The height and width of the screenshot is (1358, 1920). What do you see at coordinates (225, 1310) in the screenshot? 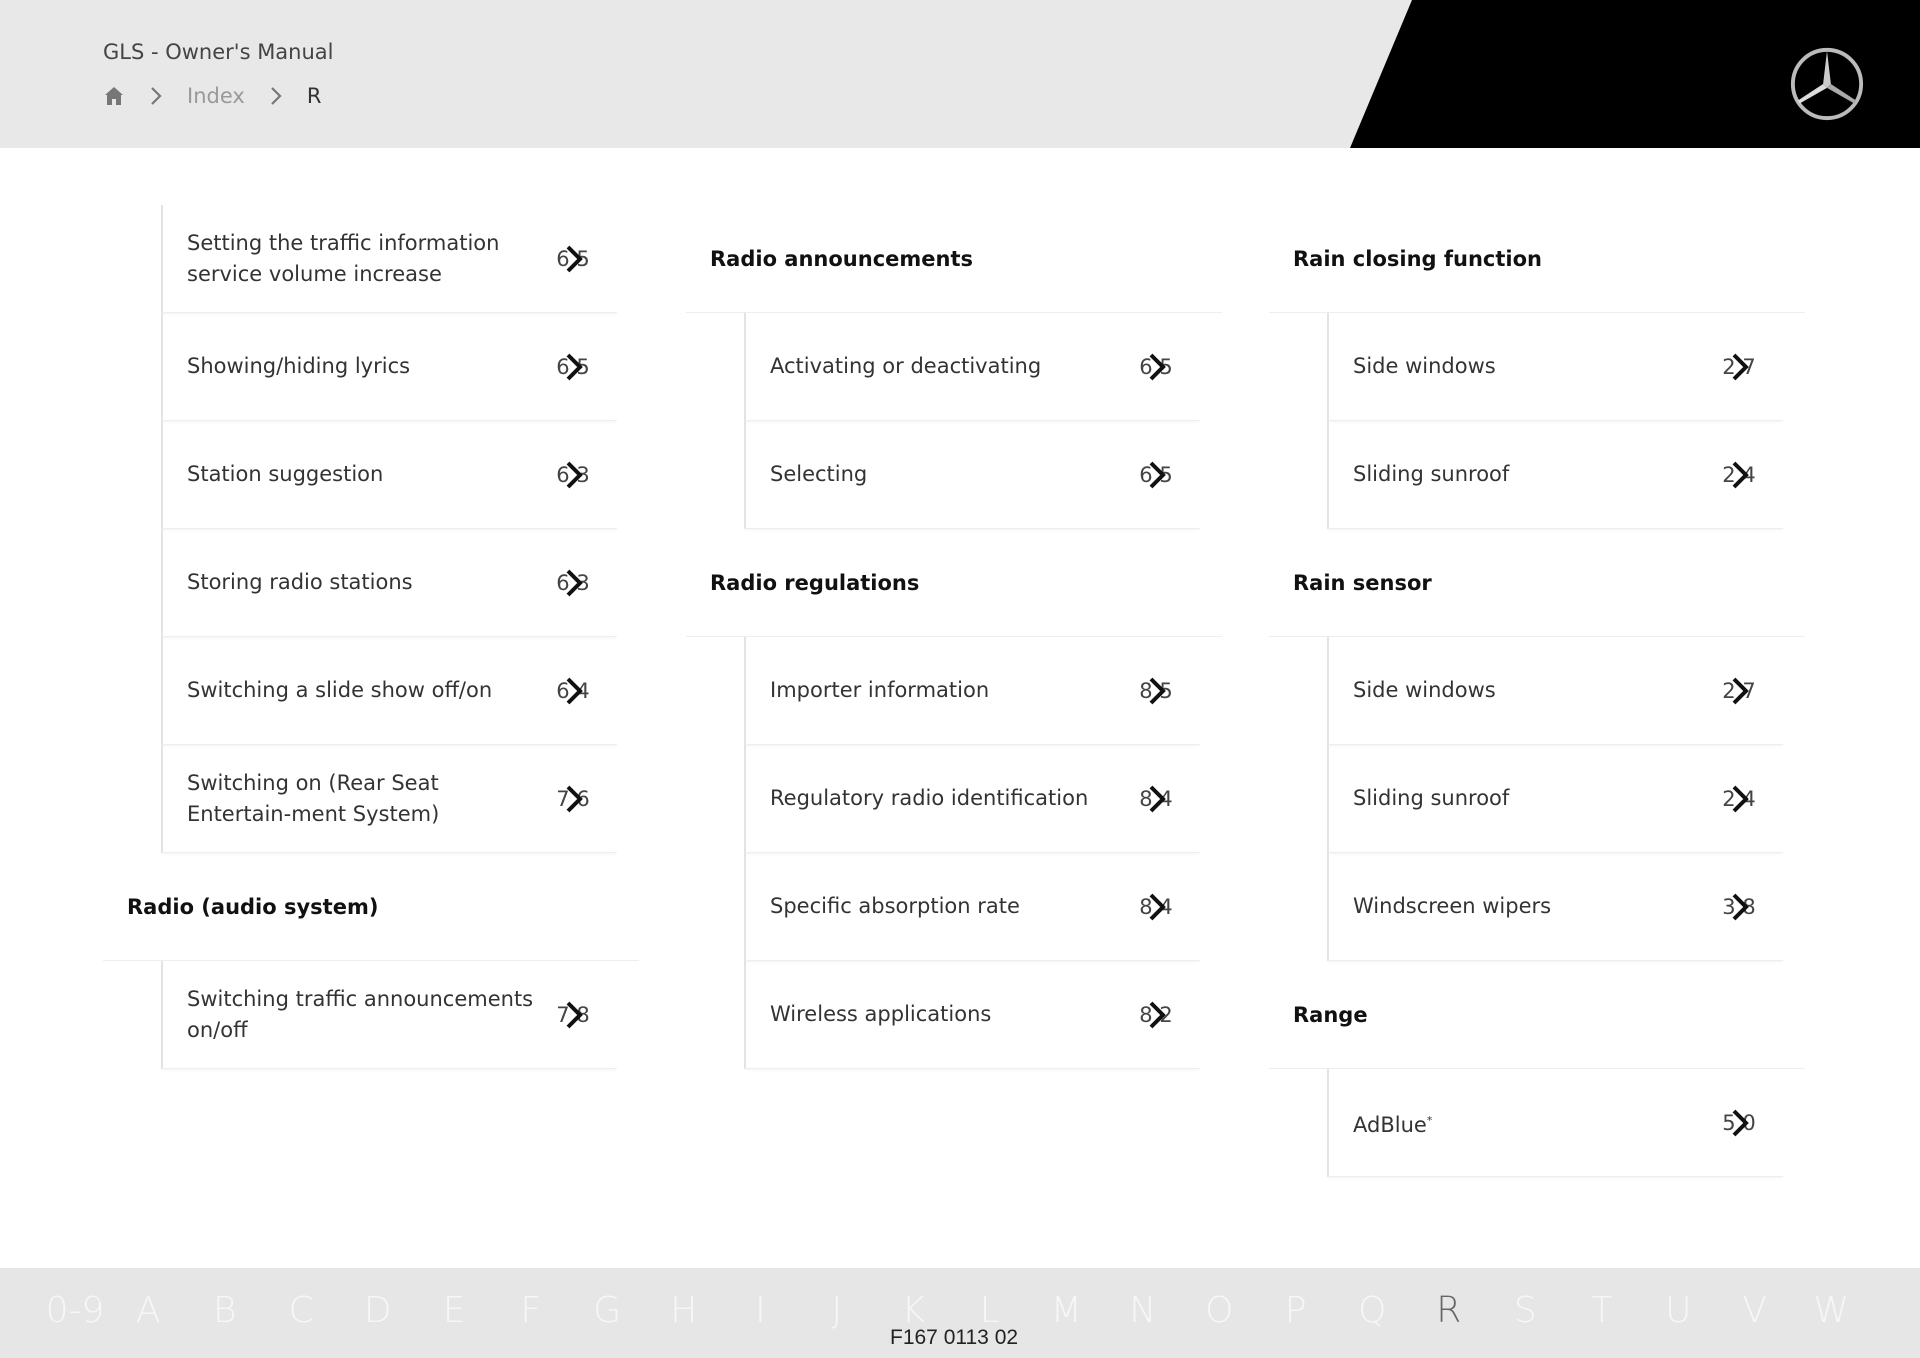
I see `alphabet-letter-b: B` at bounding box center [225, 1310].